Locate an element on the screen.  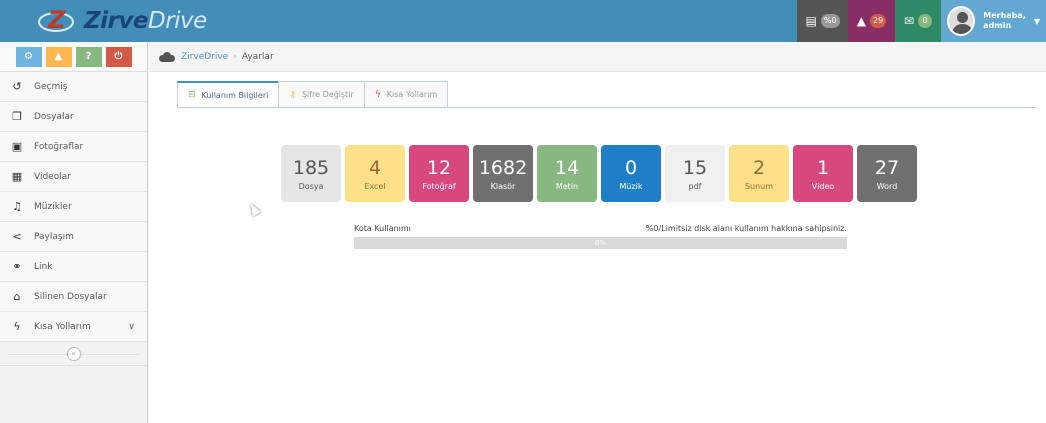
stat-box-presentation: 2 Sunum is located at coordinates (759, 173).